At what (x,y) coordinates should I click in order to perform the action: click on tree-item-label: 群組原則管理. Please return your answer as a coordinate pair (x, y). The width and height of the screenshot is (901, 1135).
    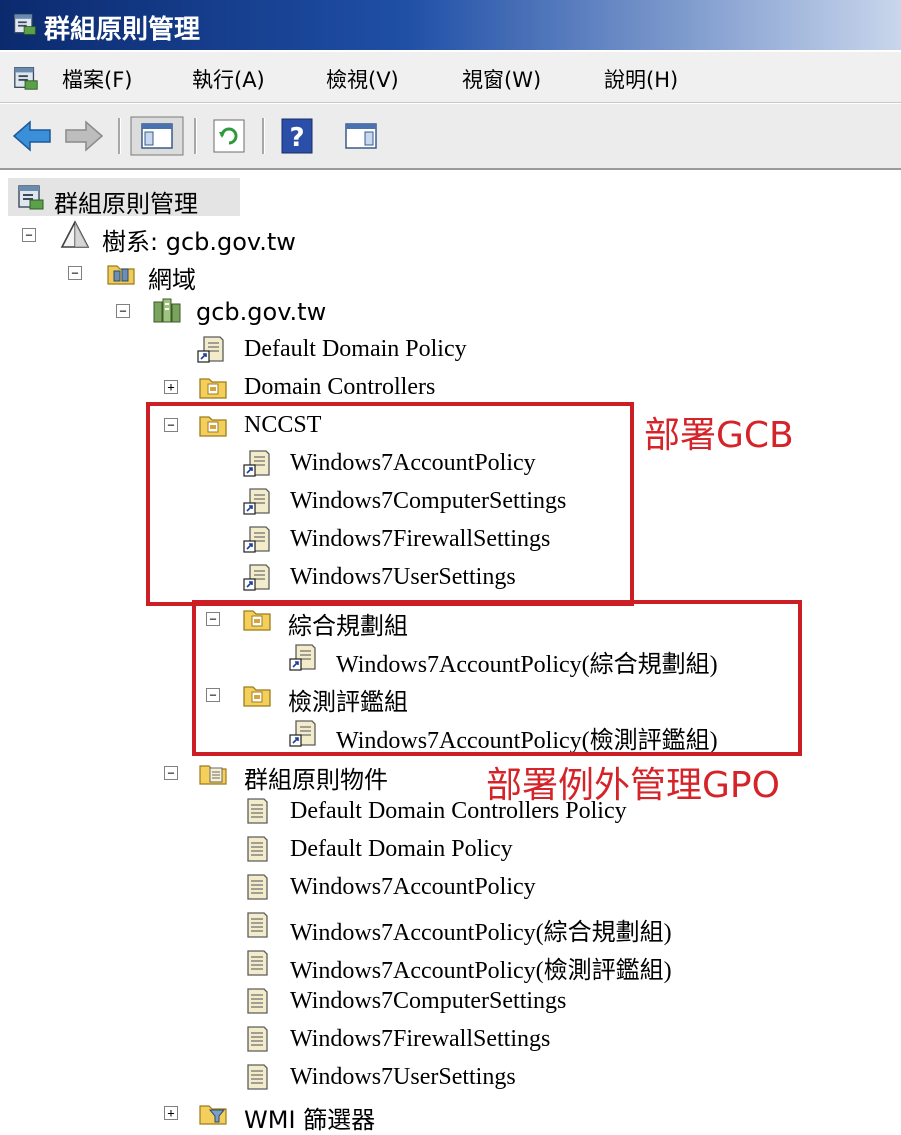
    Looking at the image, I should click on (126, 204).